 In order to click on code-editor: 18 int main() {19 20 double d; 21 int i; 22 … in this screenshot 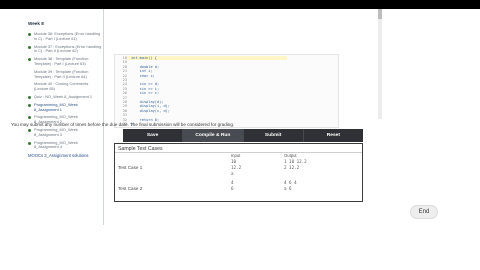, I will do `click(226, 91)`.